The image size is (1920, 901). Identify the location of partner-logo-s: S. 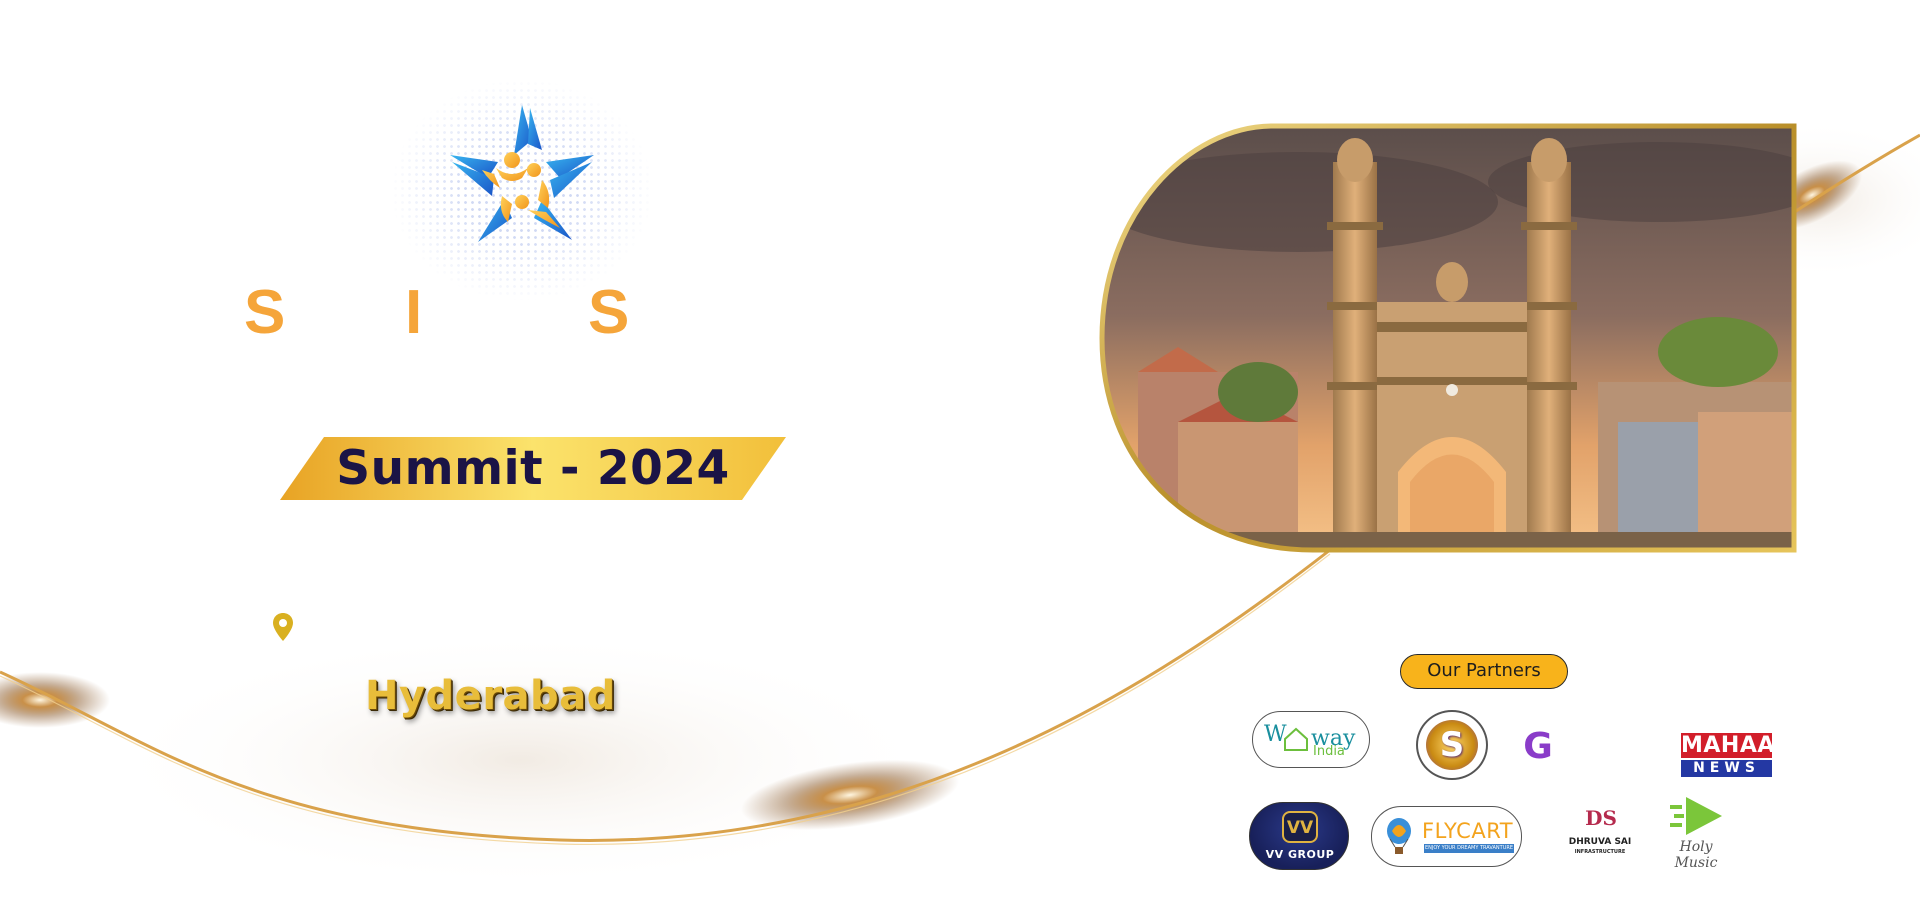
(1452, 745).